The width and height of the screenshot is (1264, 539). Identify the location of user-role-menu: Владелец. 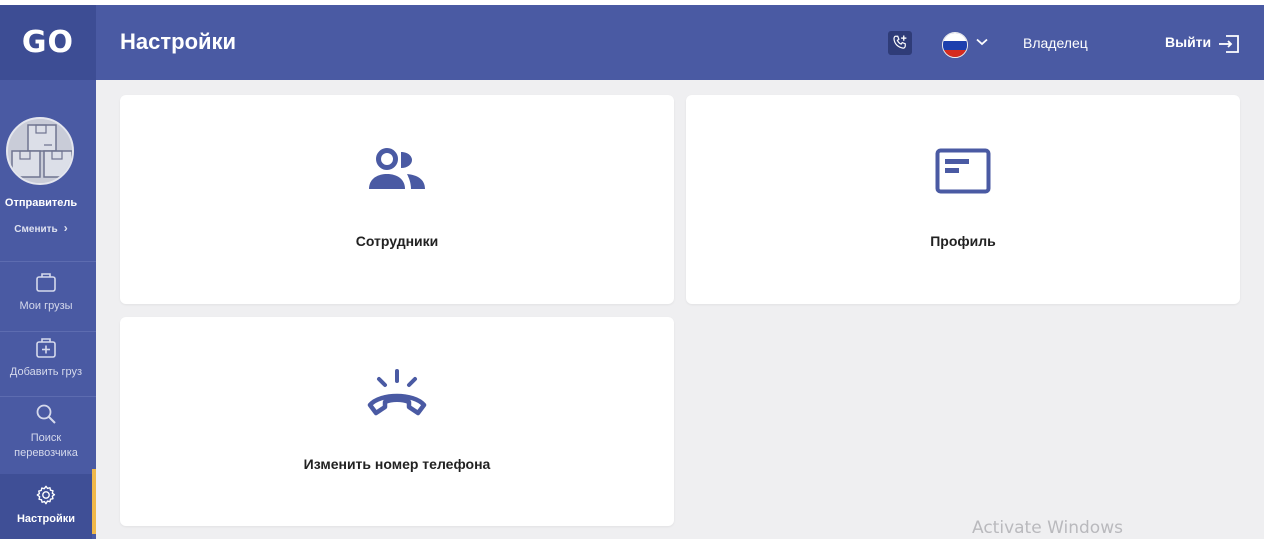
(1055, 43).